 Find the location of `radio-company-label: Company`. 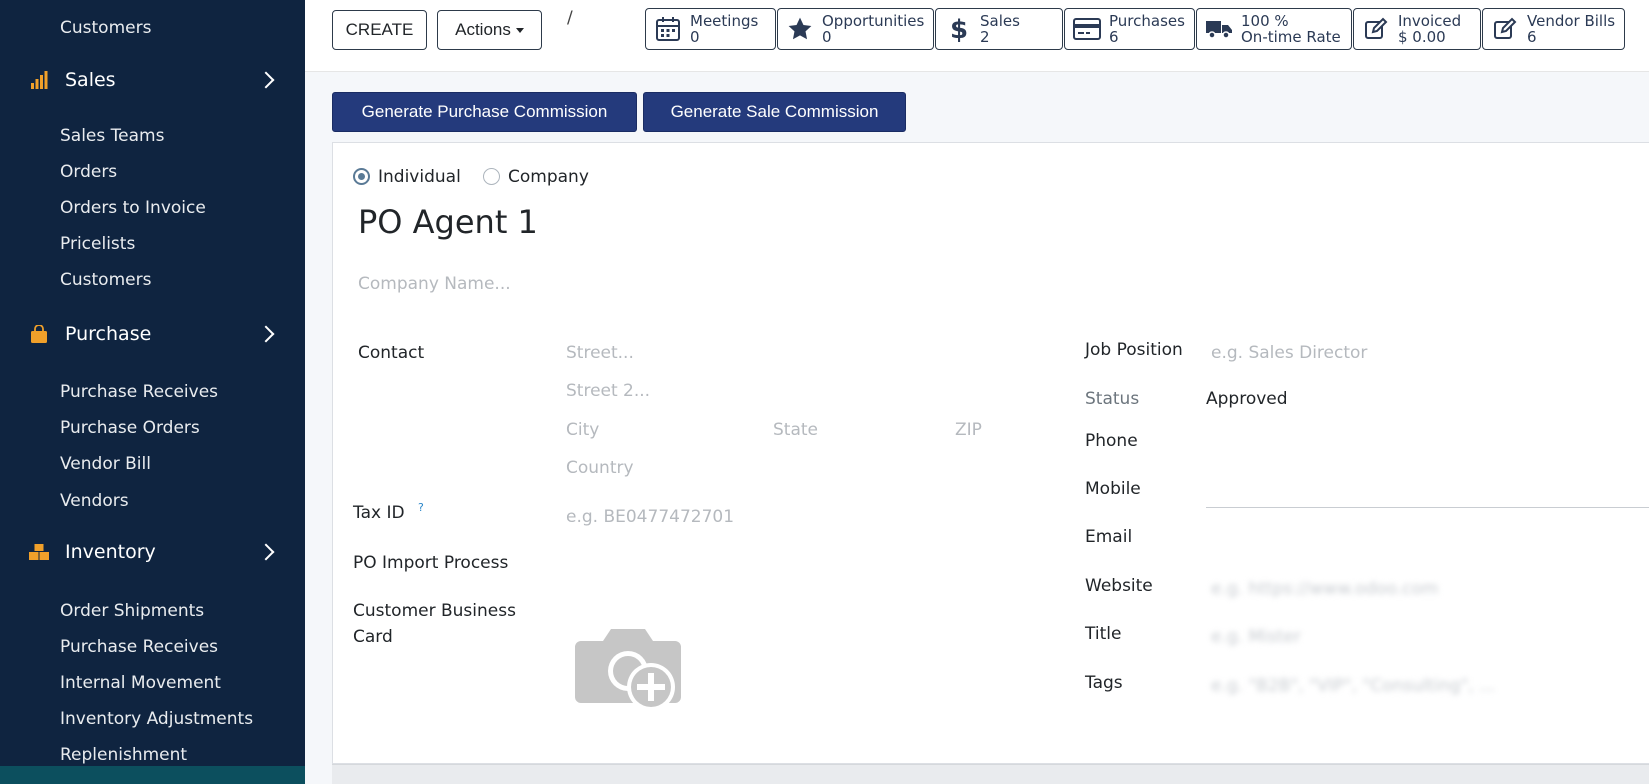

radio-company-label: Company is located at coordinates (548, 177).